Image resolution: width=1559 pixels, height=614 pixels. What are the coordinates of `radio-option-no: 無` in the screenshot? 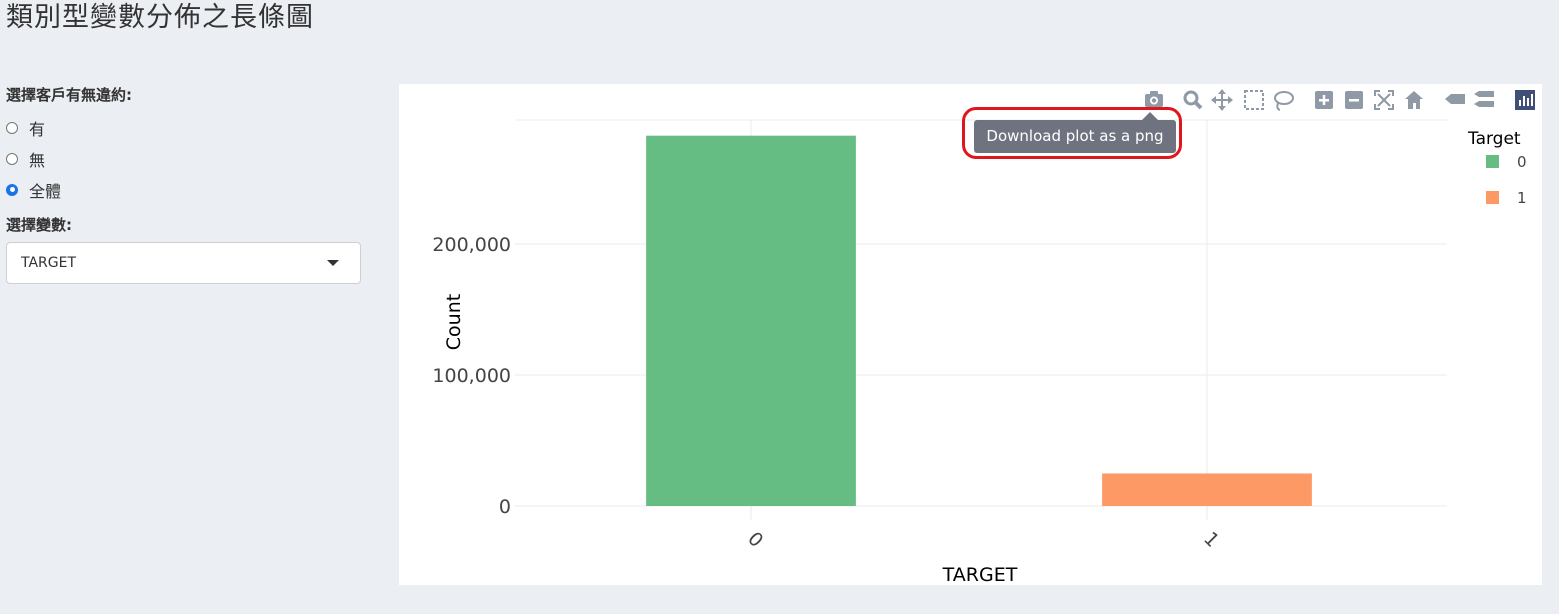 It's located at (184, 158).